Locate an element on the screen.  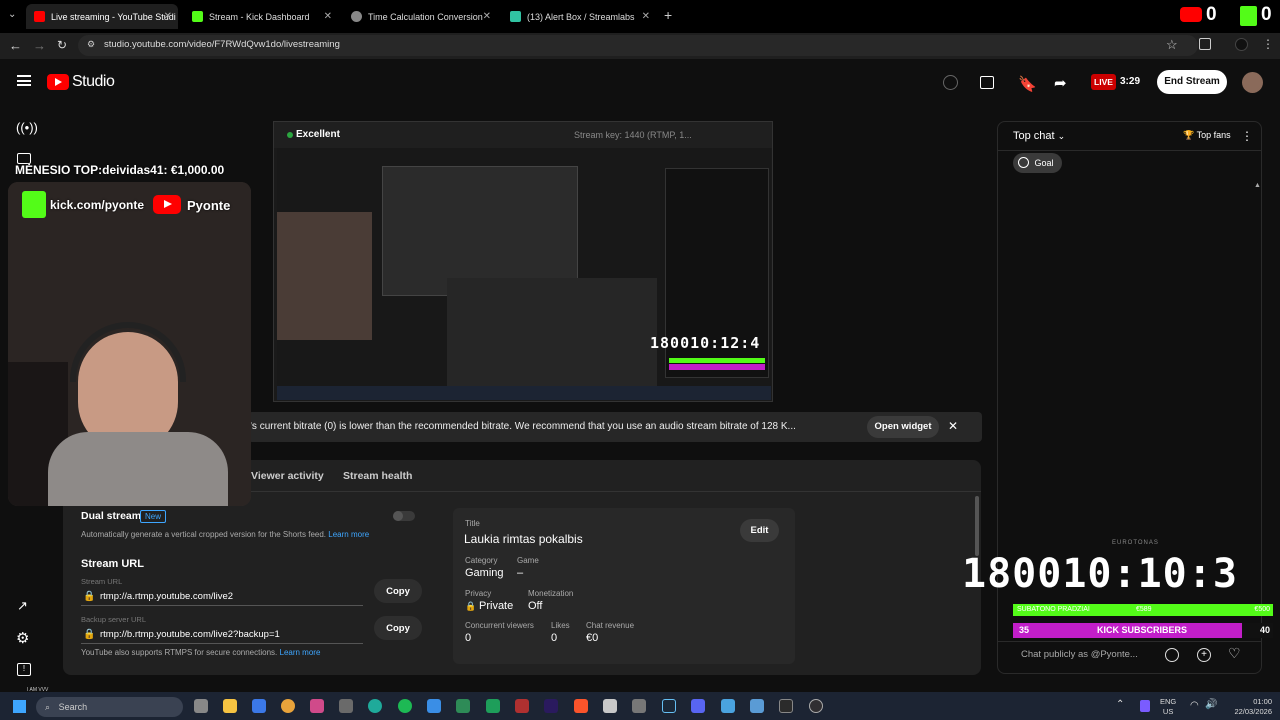
end-stream-button: End Stream is located at coordinates (1192, 82).